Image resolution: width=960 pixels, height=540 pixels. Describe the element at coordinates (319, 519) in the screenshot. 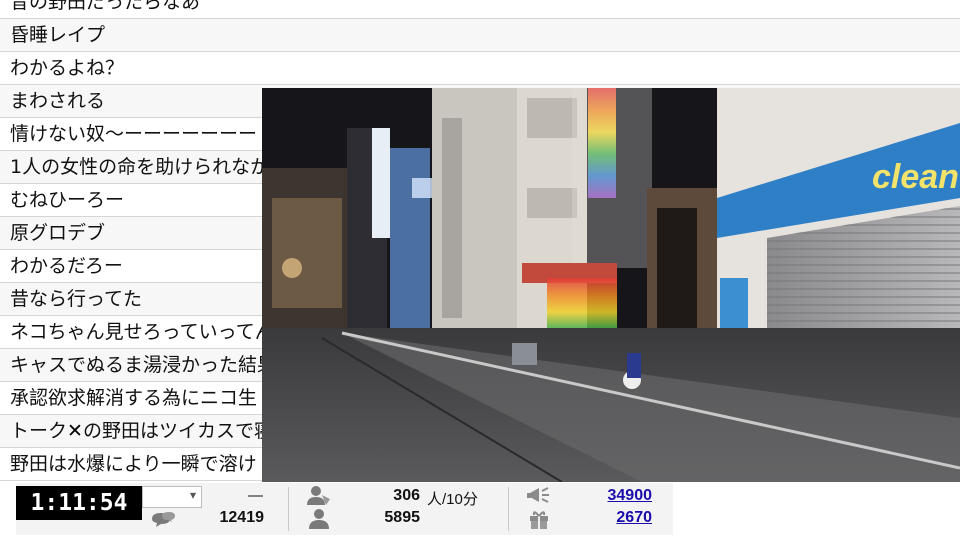

I see `total-viewers-icon` at that location.